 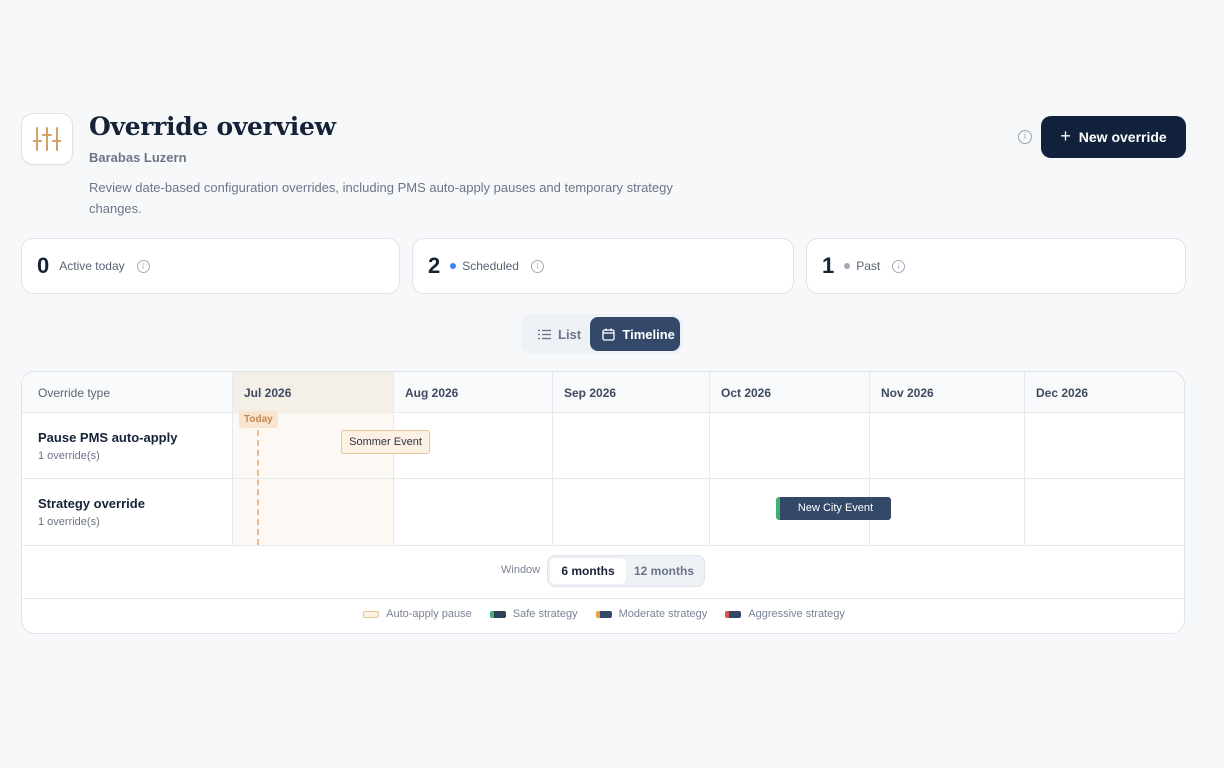 What do you see at coordinates (210, 266) in the screenshot?
I see `stat-card-active-today: 0 Active today i` at bounding box center [210, 266].